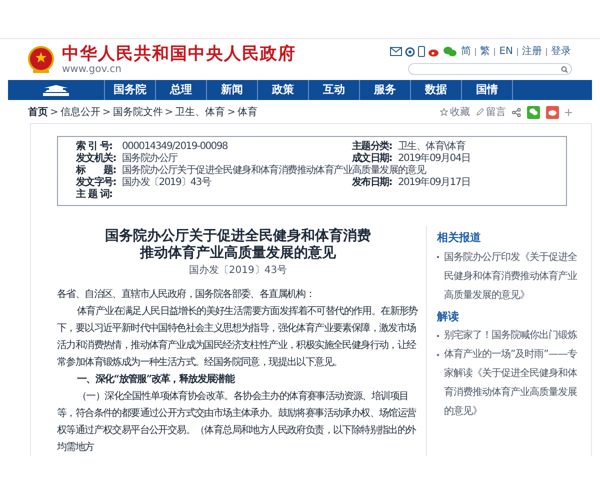 This screenshot has height=480, width=600. What do you see at coordinates (96, 170) in the screenshot?
I see `field-label: 标 题:` at bounding box center [96, 170].